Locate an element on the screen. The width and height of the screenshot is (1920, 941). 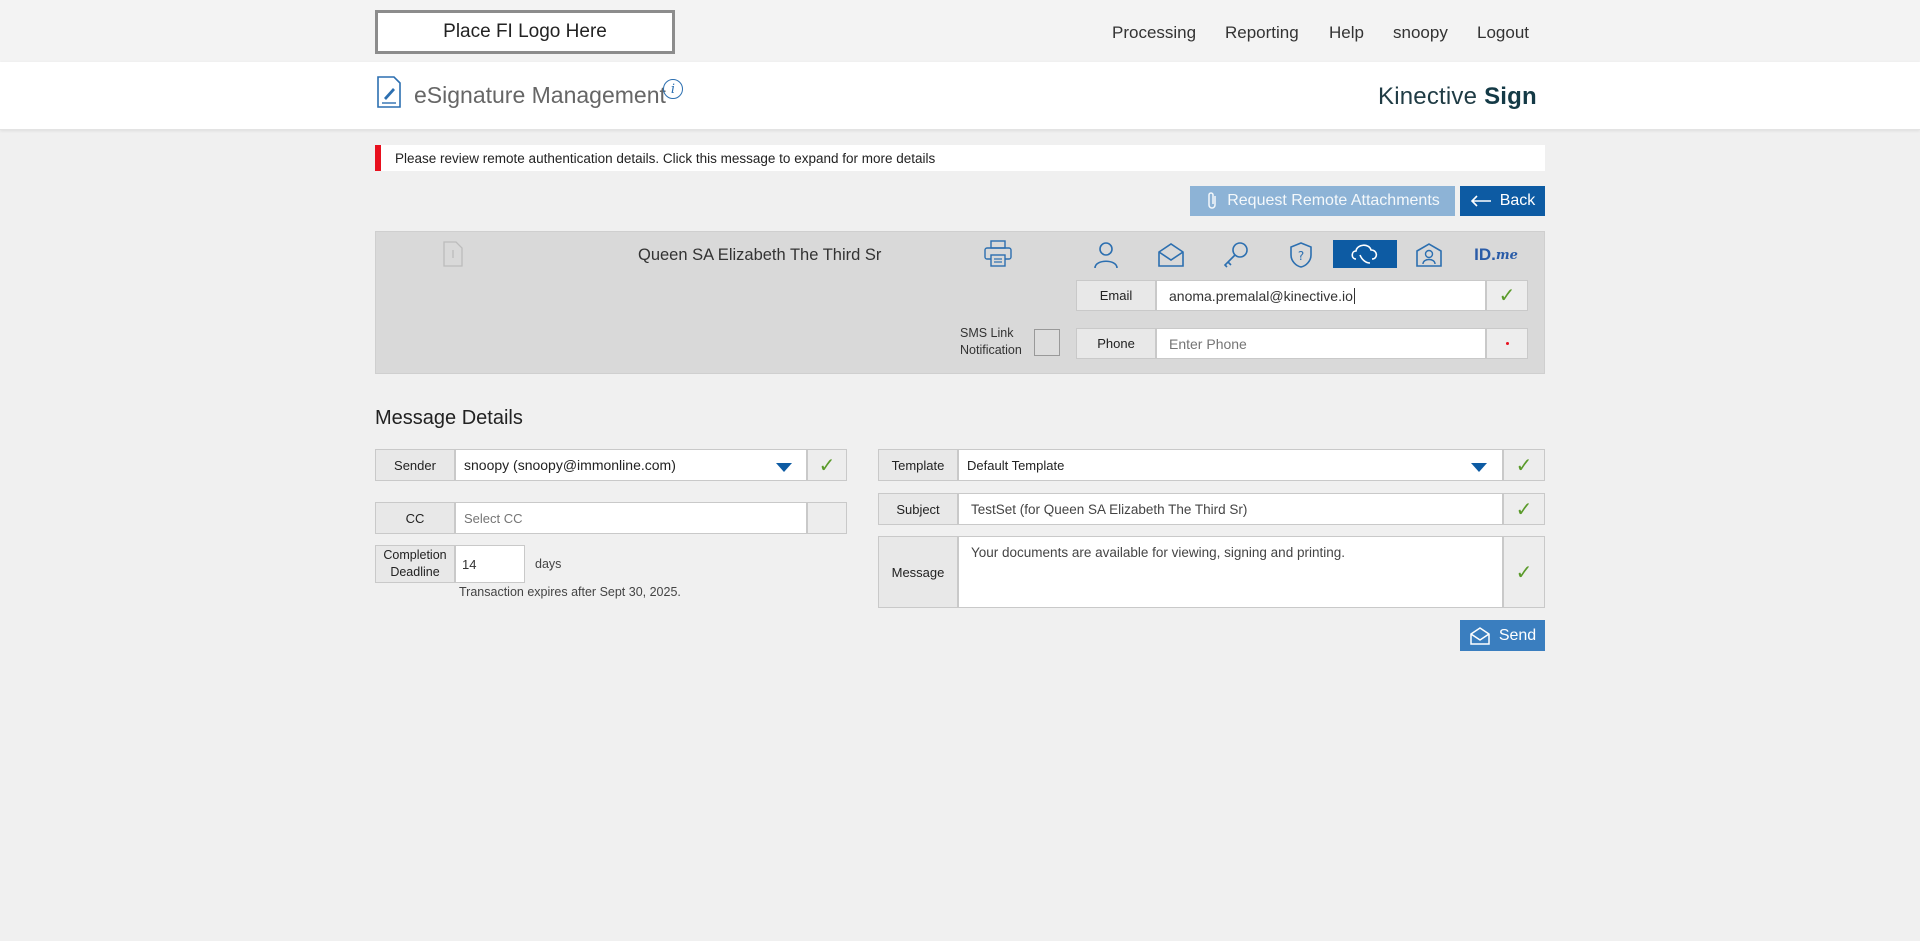
idme-bold: ID. is located at coordinates (1485, 254).